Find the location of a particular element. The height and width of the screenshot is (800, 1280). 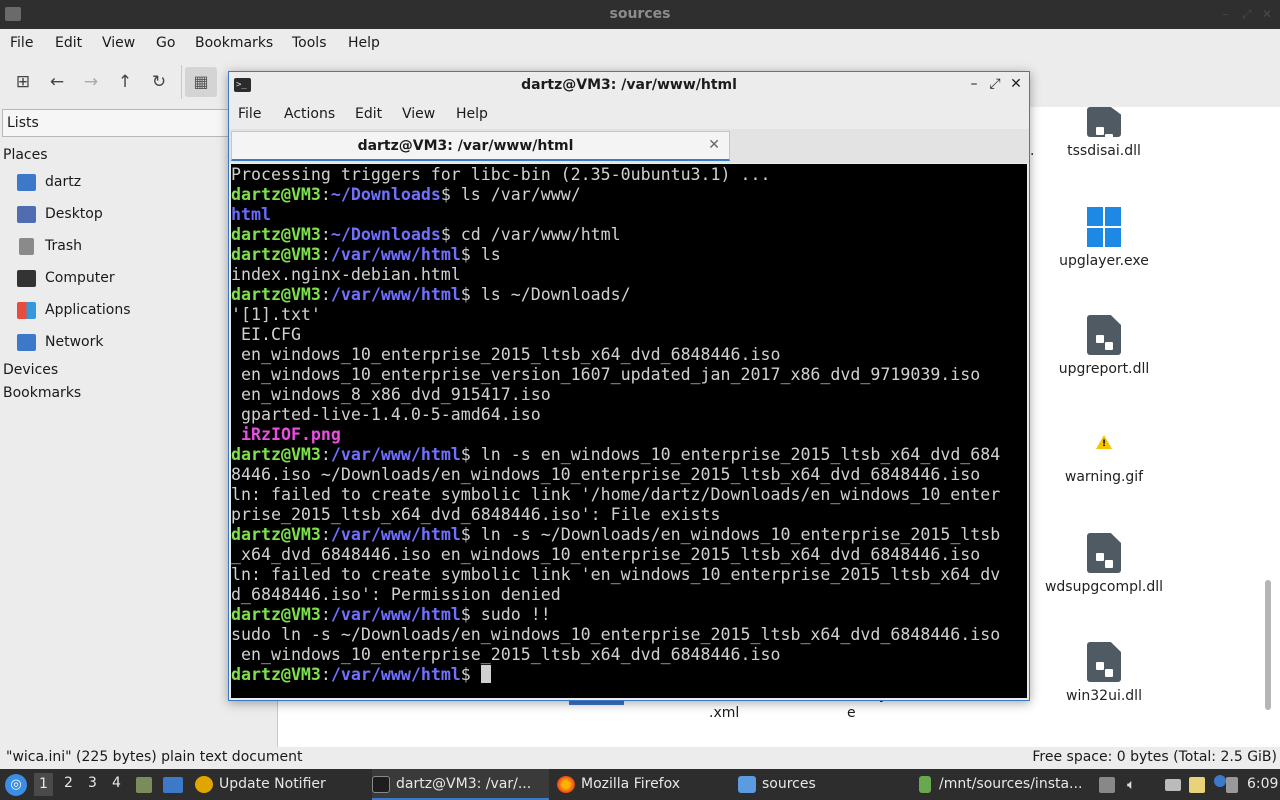

back-icon: ← is located at coordinates (57, 82).